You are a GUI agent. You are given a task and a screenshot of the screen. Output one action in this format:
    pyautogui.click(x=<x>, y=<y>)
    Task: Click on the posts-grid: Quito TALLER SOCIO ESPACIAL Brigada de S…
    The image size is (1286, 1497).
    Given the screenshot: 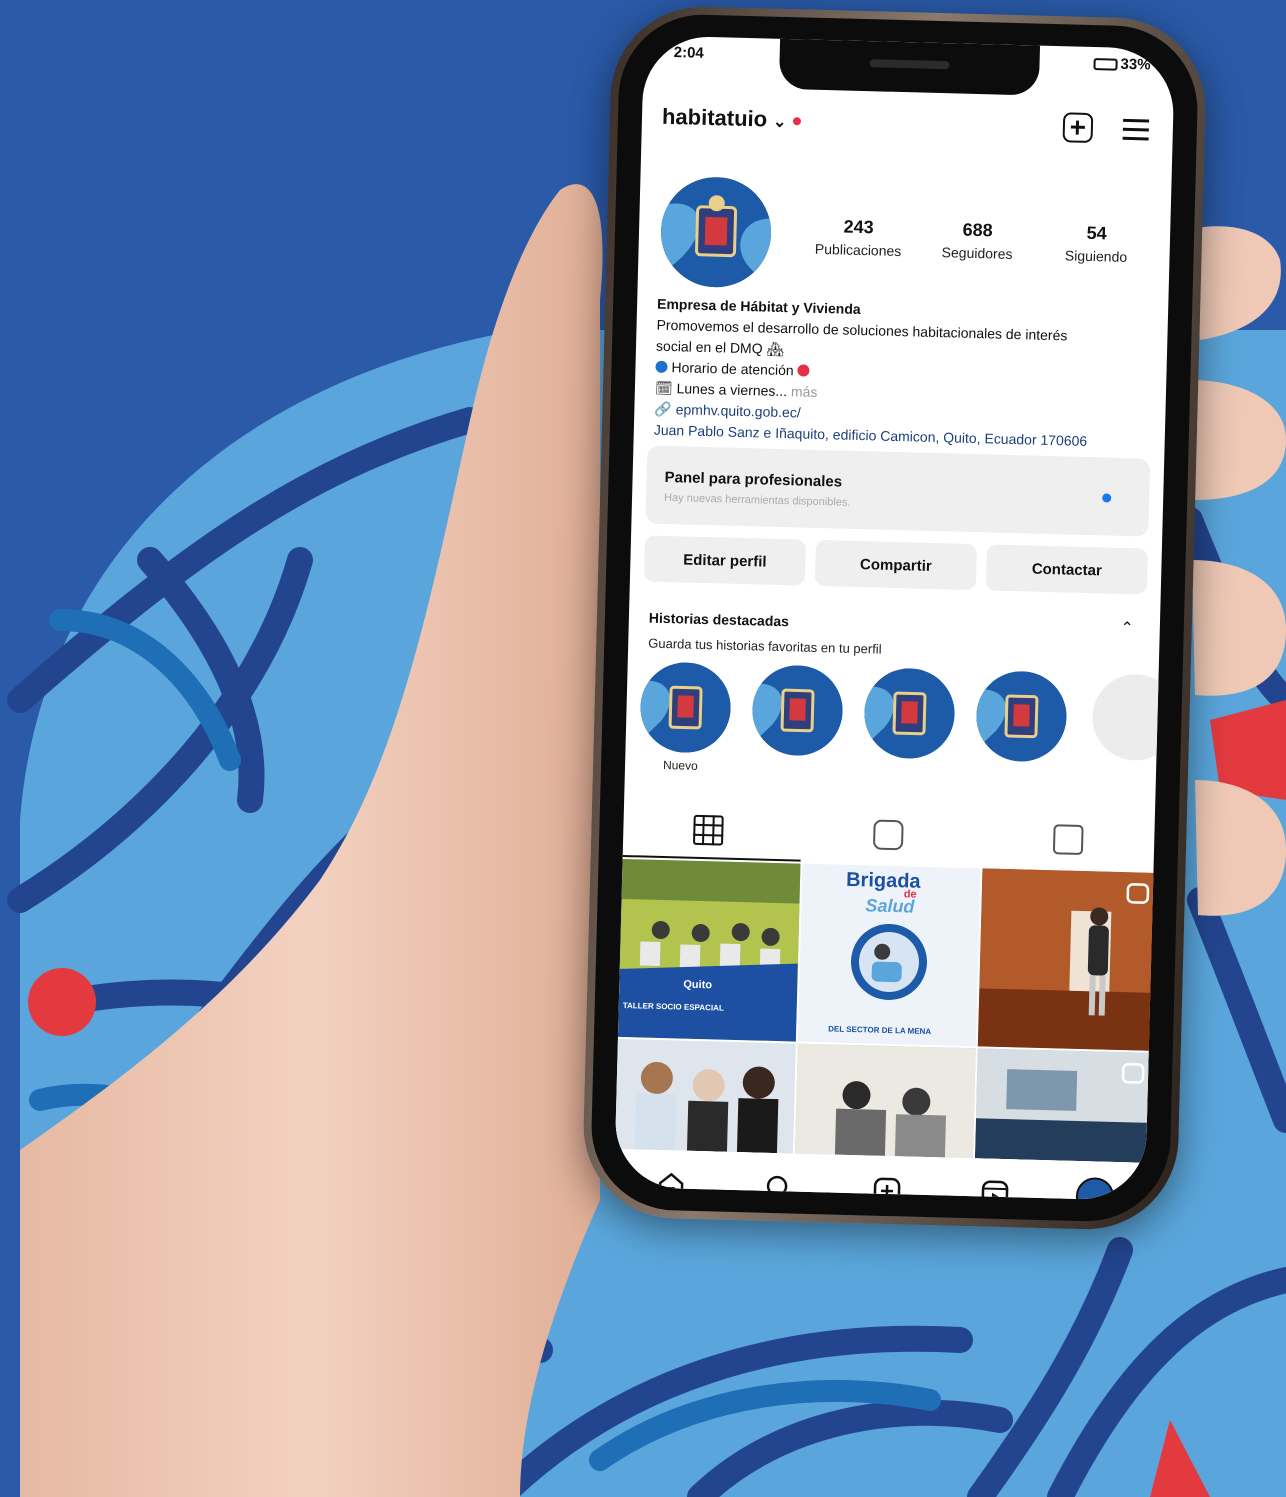 What is the action you would take?
    pyautogui.click(x=889, y=1011)
    